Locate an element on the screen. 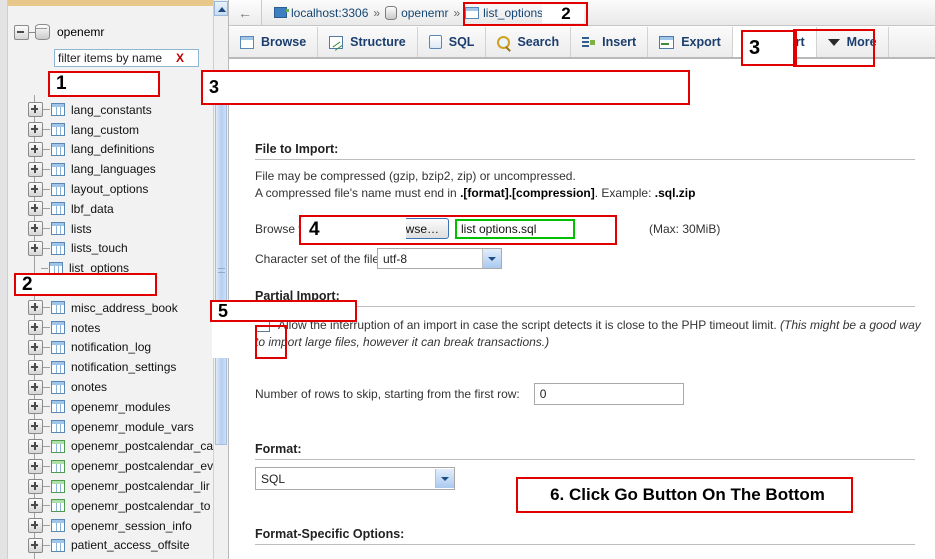 The image size is (935, 559). format-select-value: SQL is located at coordinates (273, 478).